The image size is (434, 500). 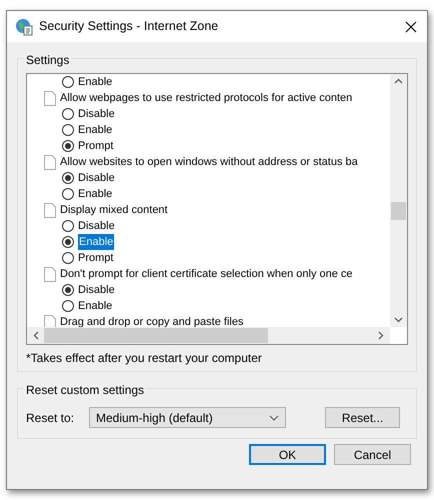 What do you see at coordinates (398, 320) in the screenshot?
I see `scroll-down-icon` at bounding box center [398, 320].